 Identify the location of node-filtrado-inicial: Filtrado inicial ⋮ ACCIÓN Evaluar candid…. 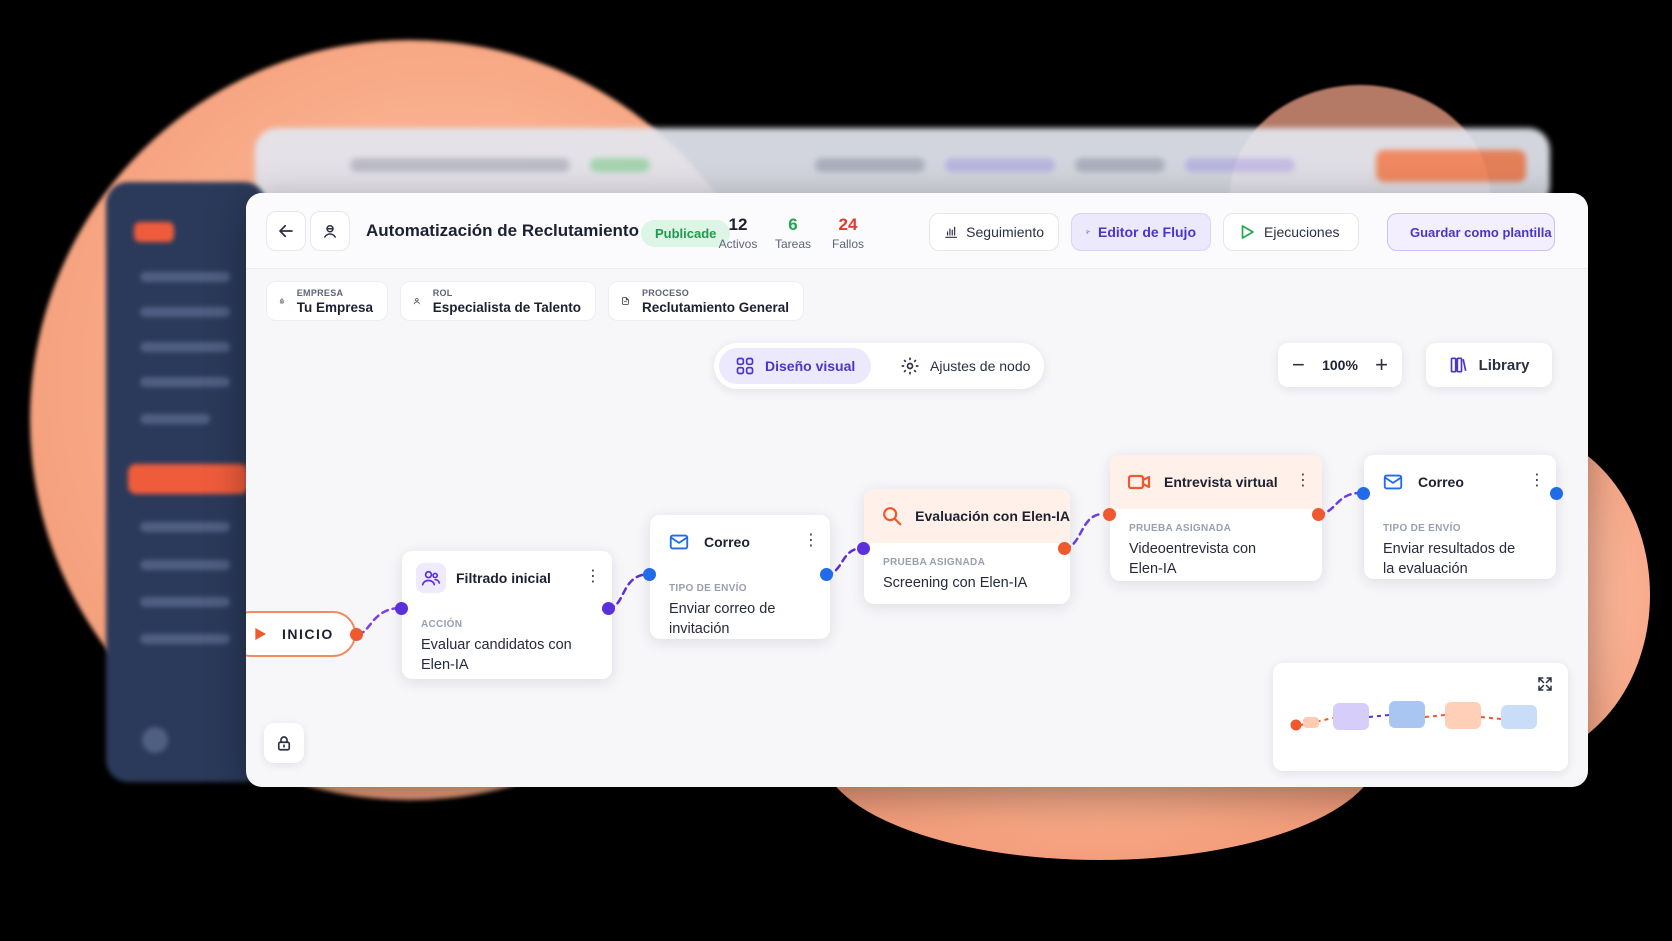
(507, 615).